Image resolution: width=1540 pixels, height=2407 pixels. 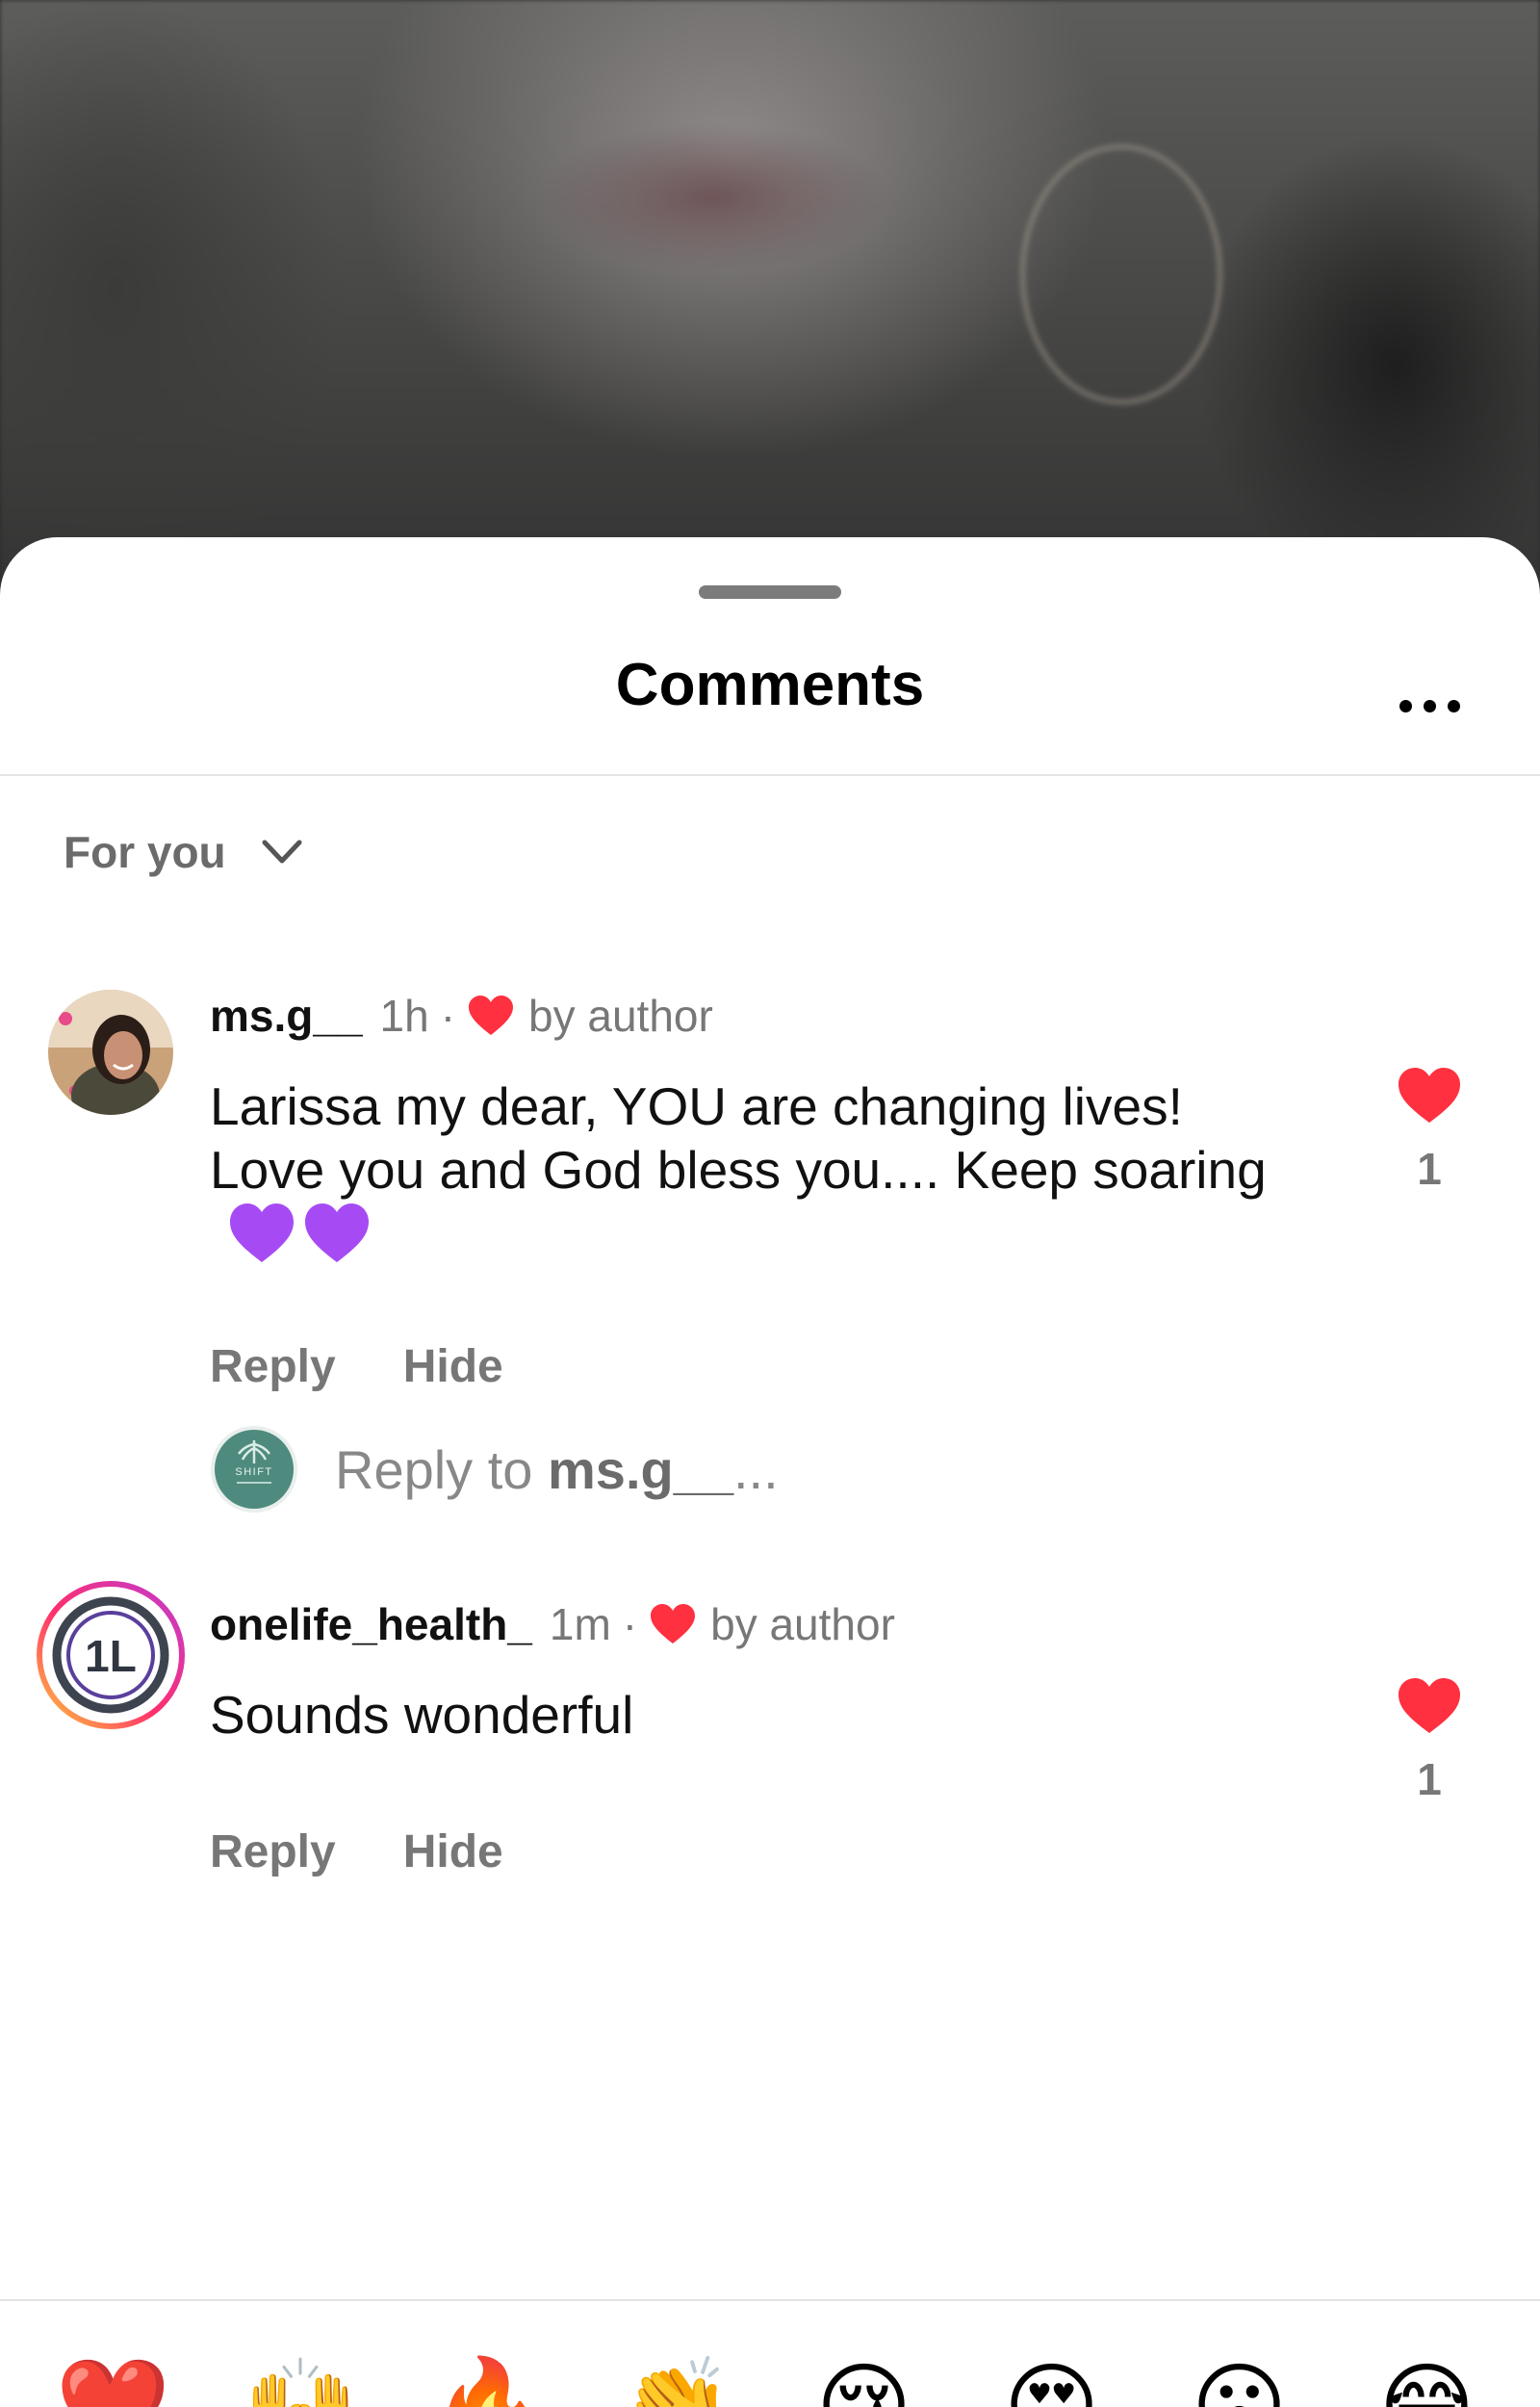 What do you see at coordinates (676, 2384) in the screenshot?
I see `emoji-clapping-button: 👏` at bounding box center [676, 2384].